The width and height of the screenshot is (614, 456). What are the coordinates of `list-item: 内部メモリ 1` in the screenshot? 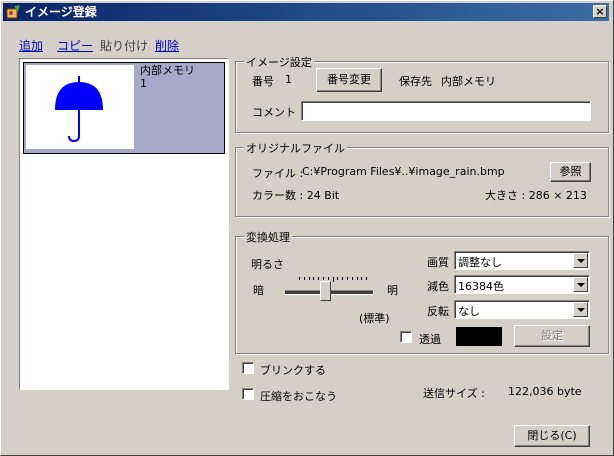 It's located at (124, 108).